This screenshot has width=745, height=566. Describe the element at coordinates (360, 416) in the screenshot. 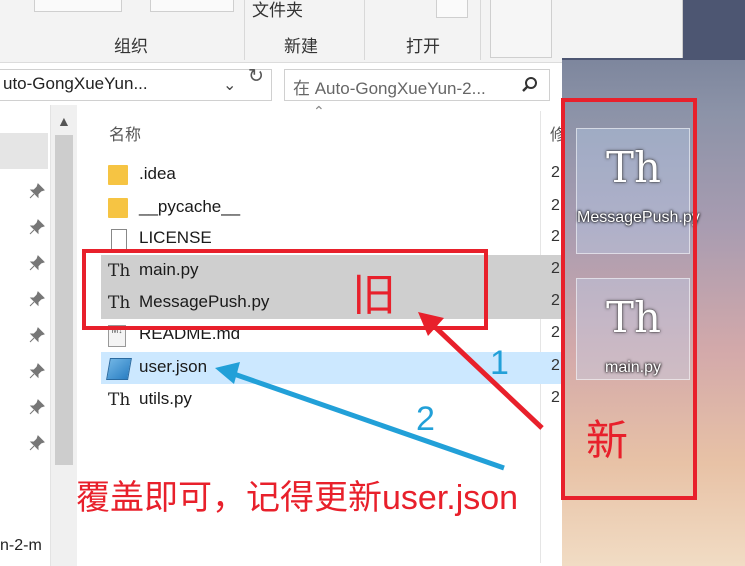

I see `blue-arrow` at that location.